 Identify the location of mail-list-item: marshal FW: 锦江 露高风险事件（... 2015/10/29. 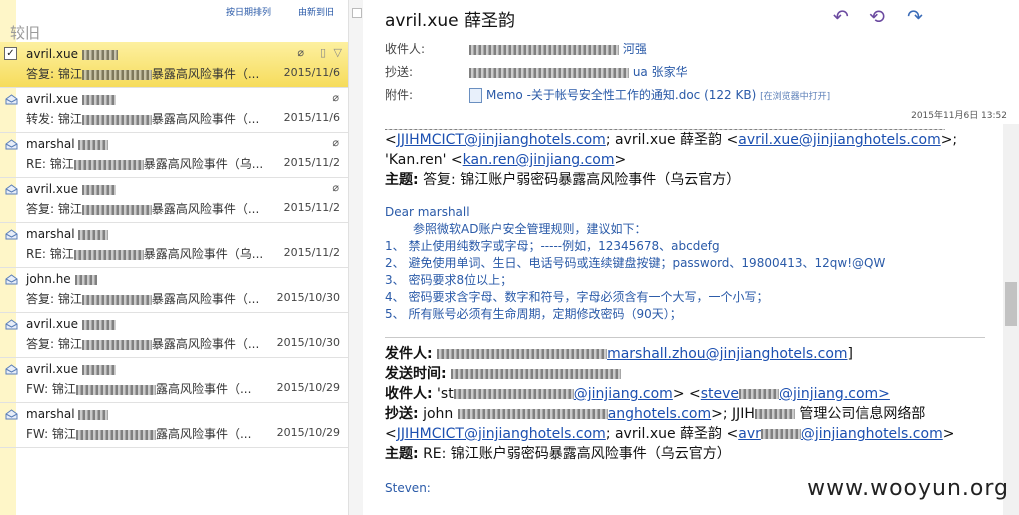
(174, 425).